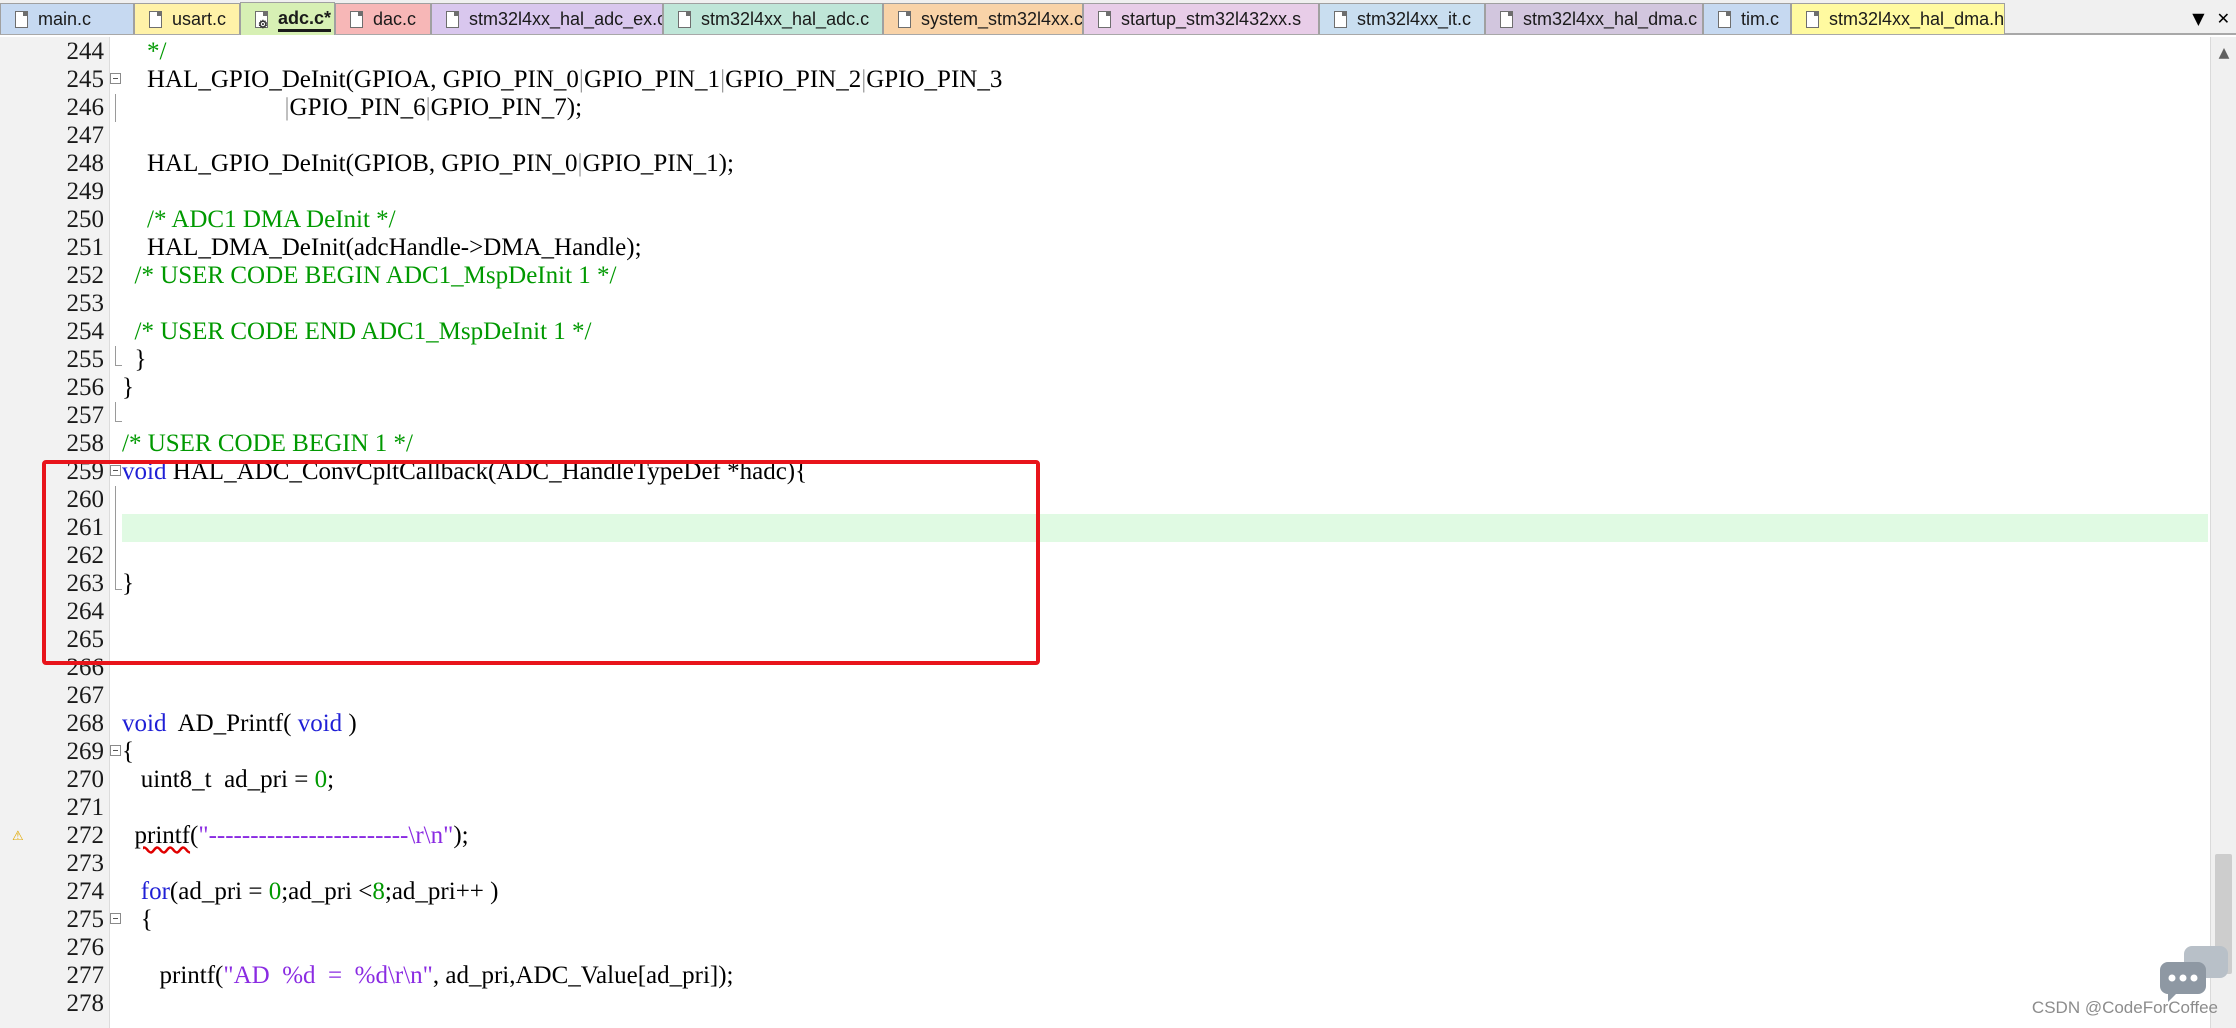 The width and height of the screenshot is (2236, 1028). What do you see at coordinates (566, 18) in the screenshot?
I see `tab-label: stm32l4xx_hal_adc_ex.c` at bounding box center [566, 18].